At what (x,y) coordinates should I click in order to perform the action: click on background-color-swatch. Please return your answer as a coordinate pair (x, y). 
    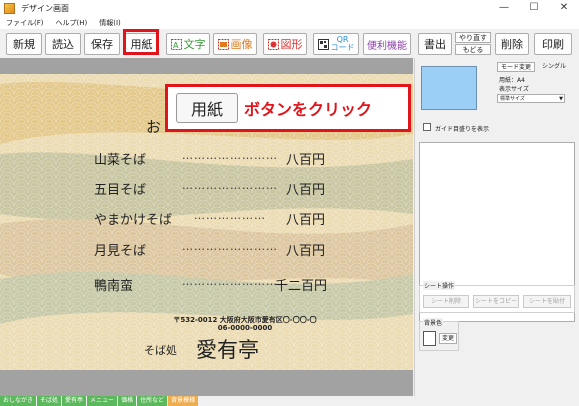
    Looking at the image, I should click on (429, 338).